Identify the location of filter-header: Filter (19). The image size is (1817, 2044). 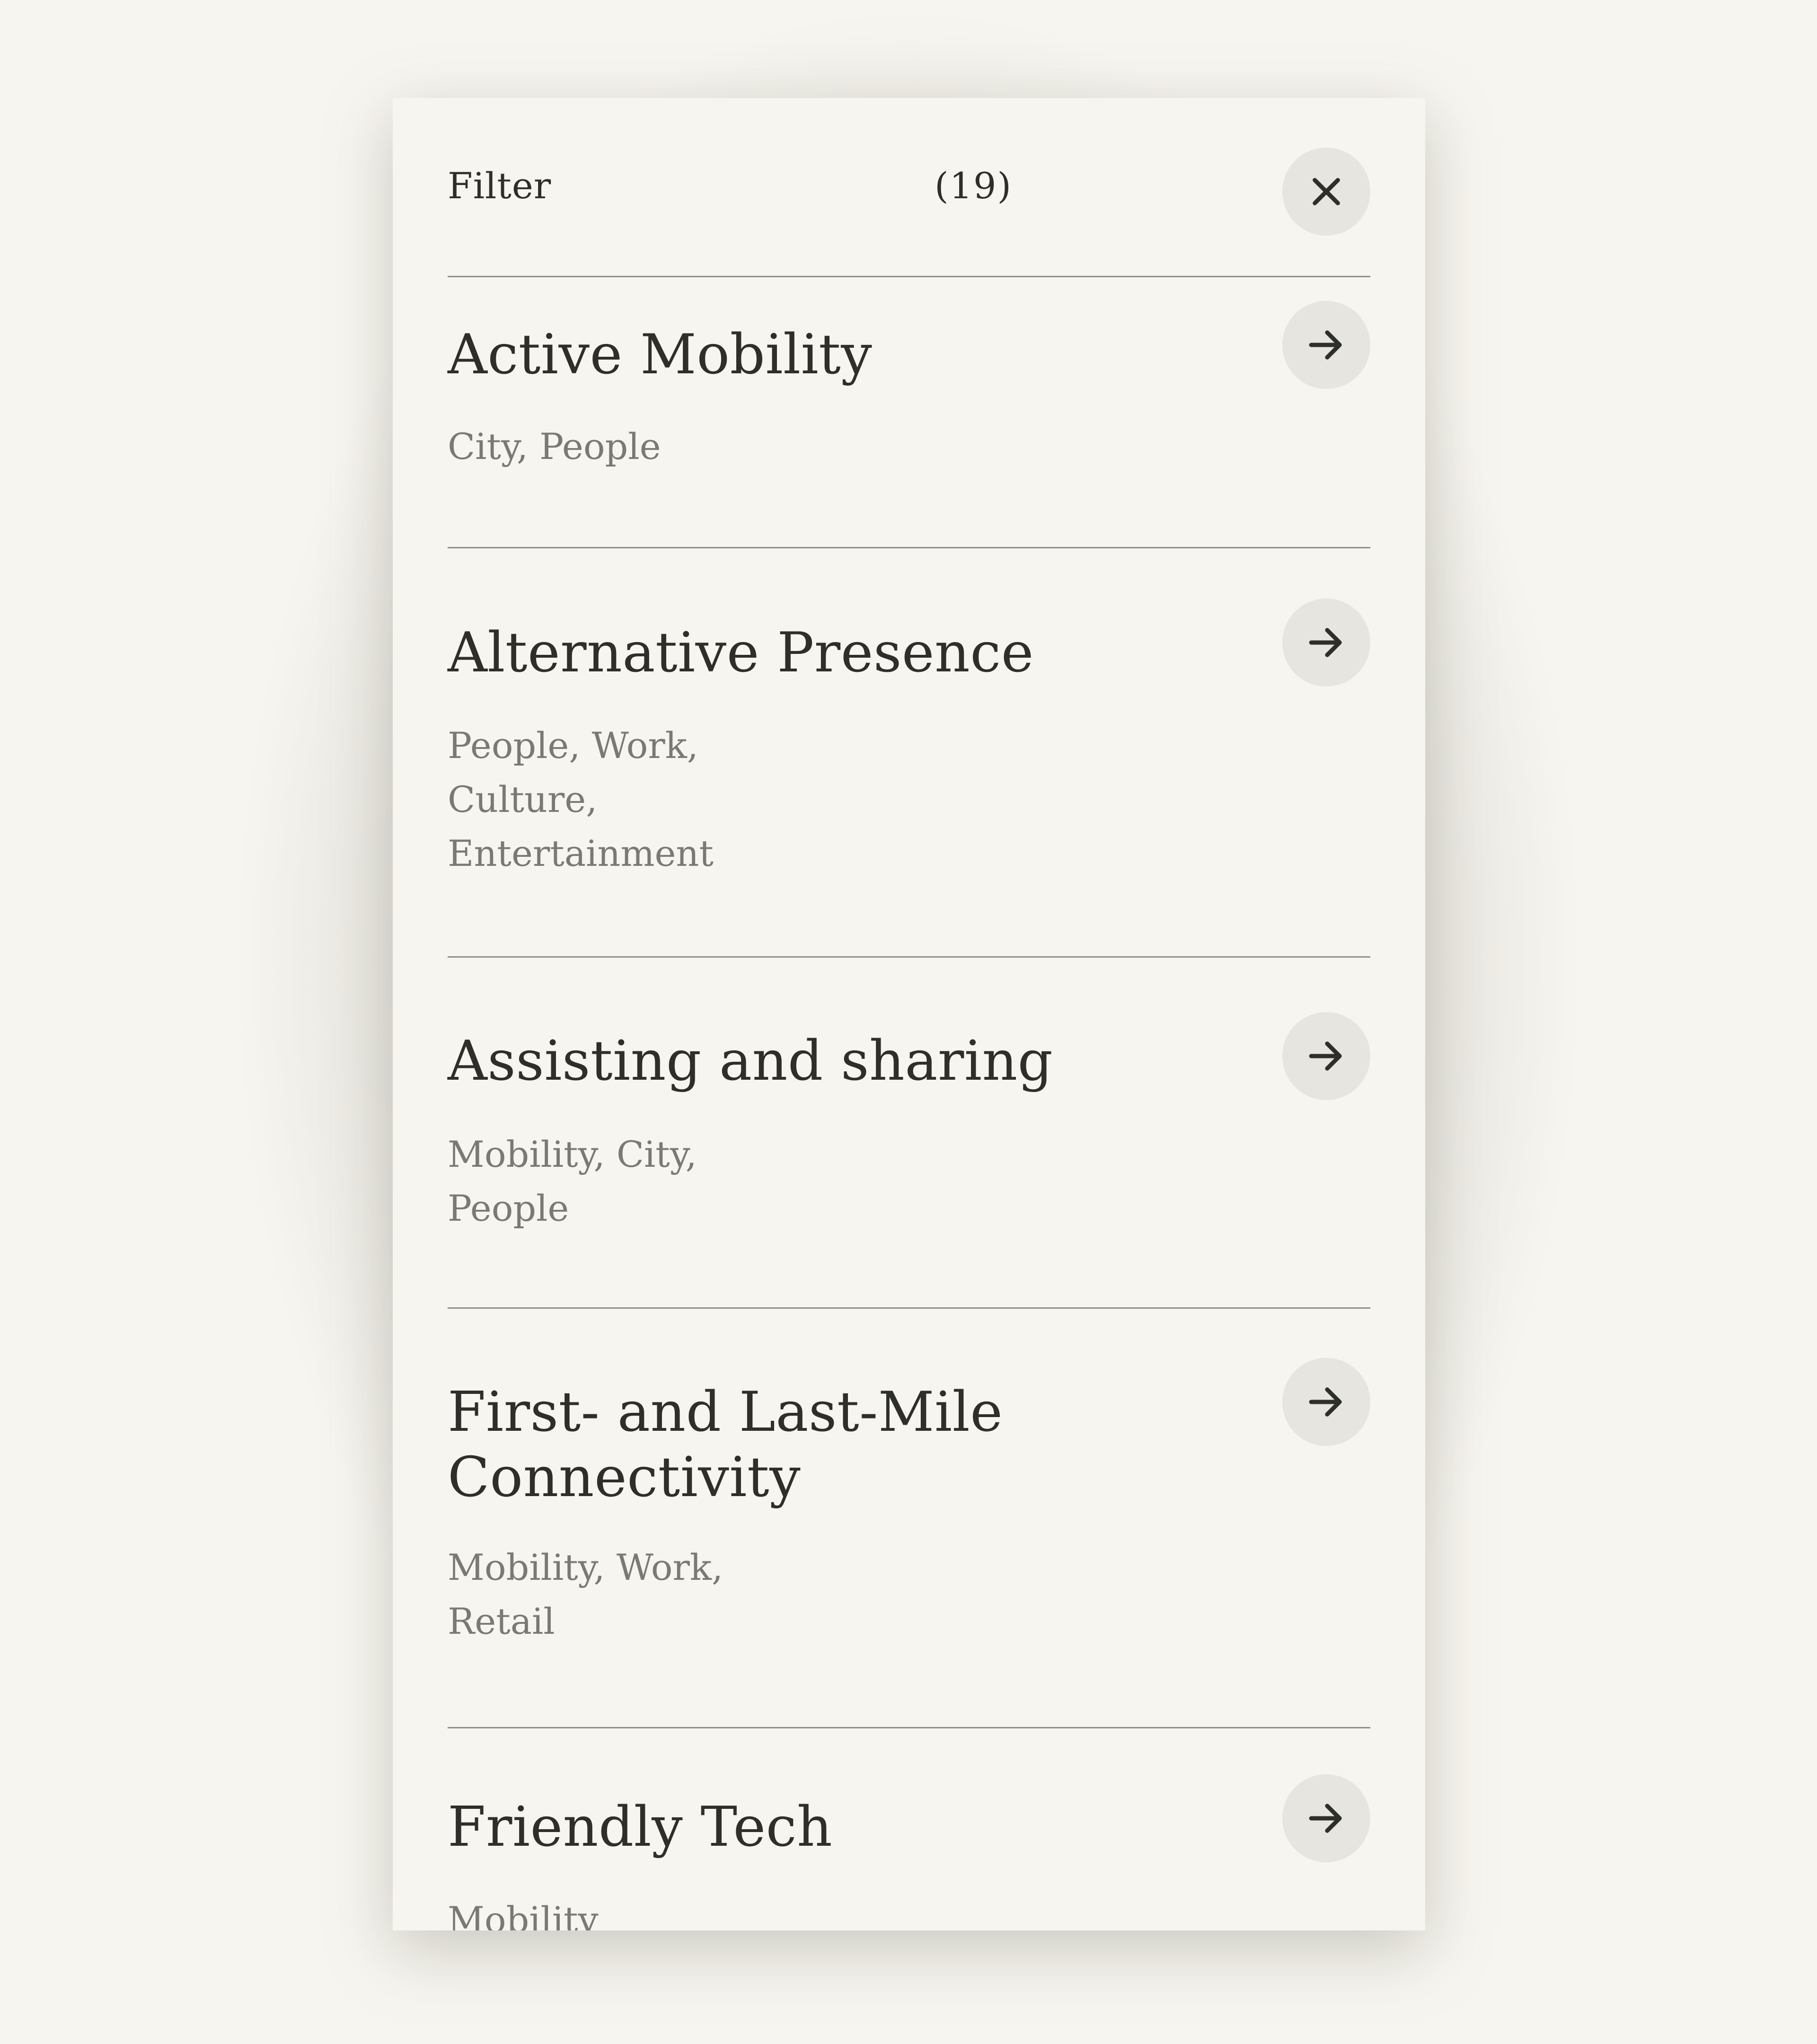
(909, 187).